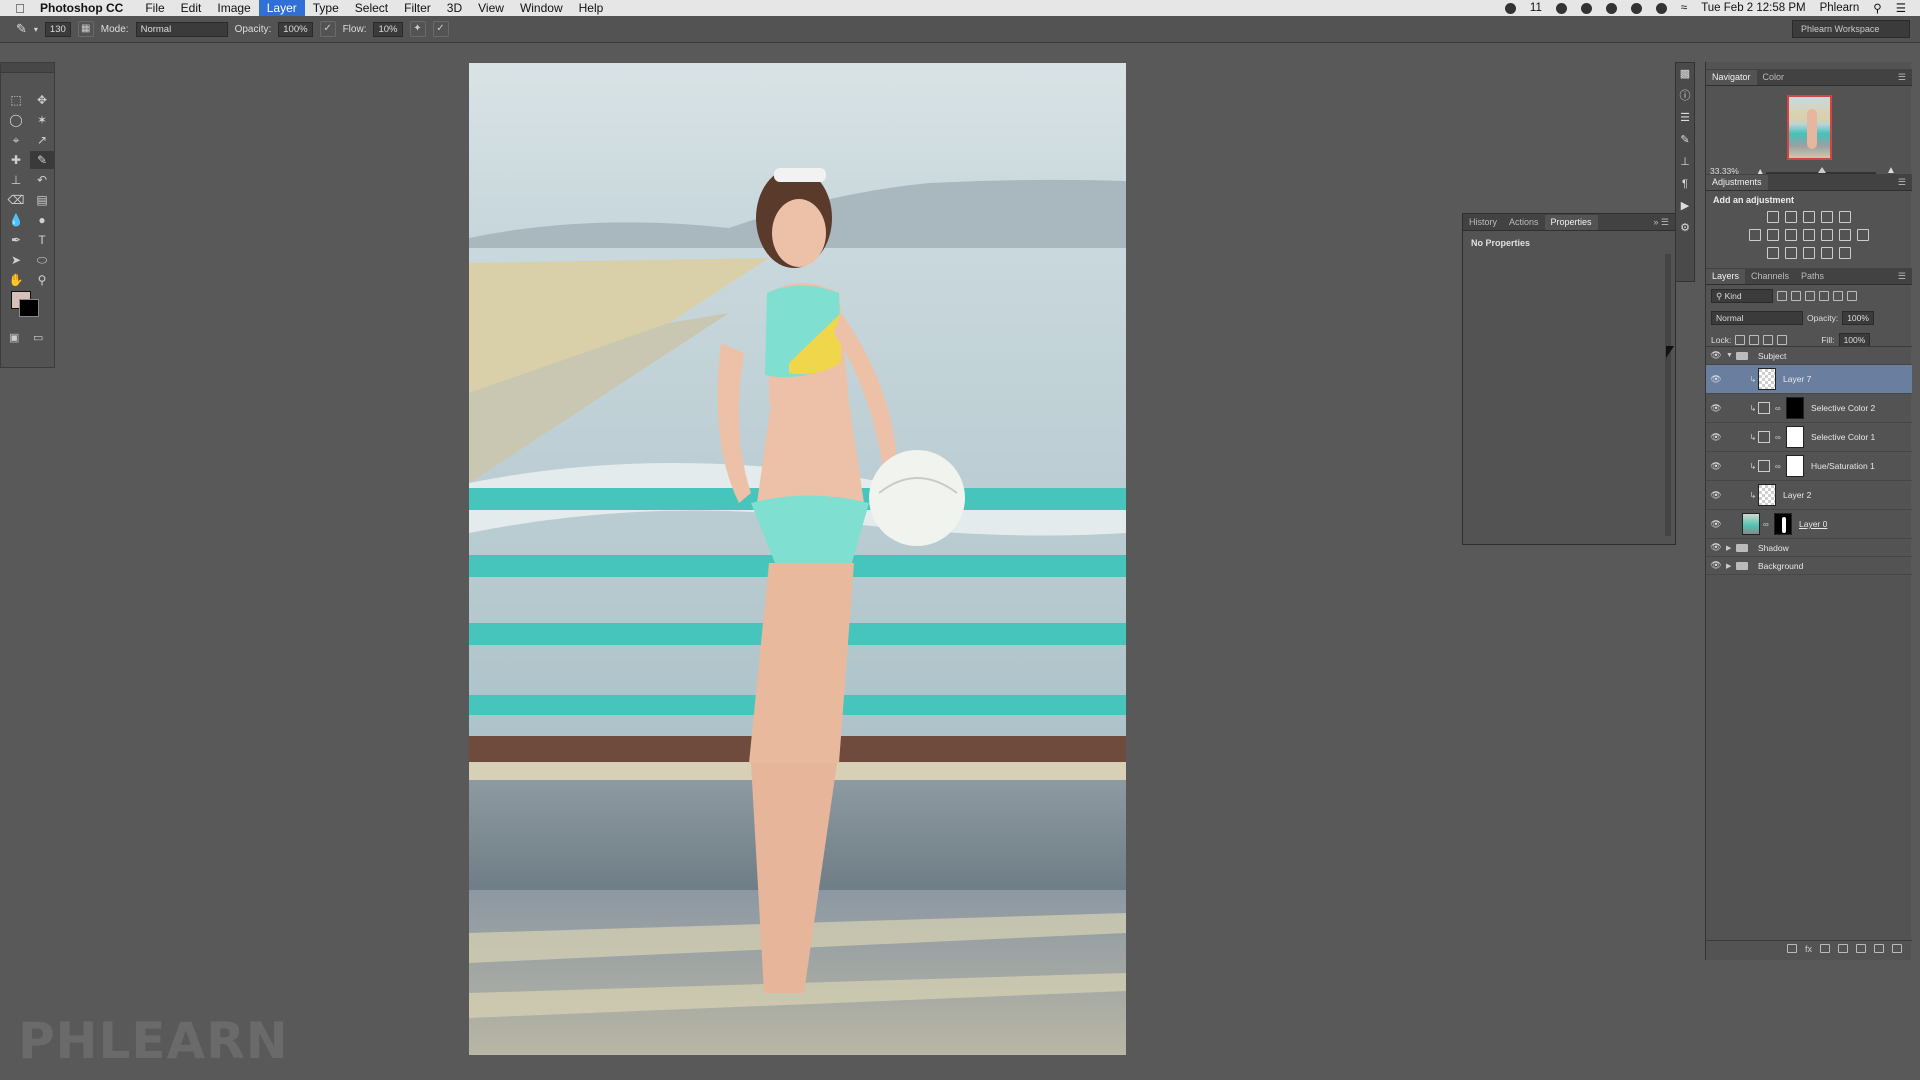  I want to click on quick-mask-icon: ▣, so click(14, 337).